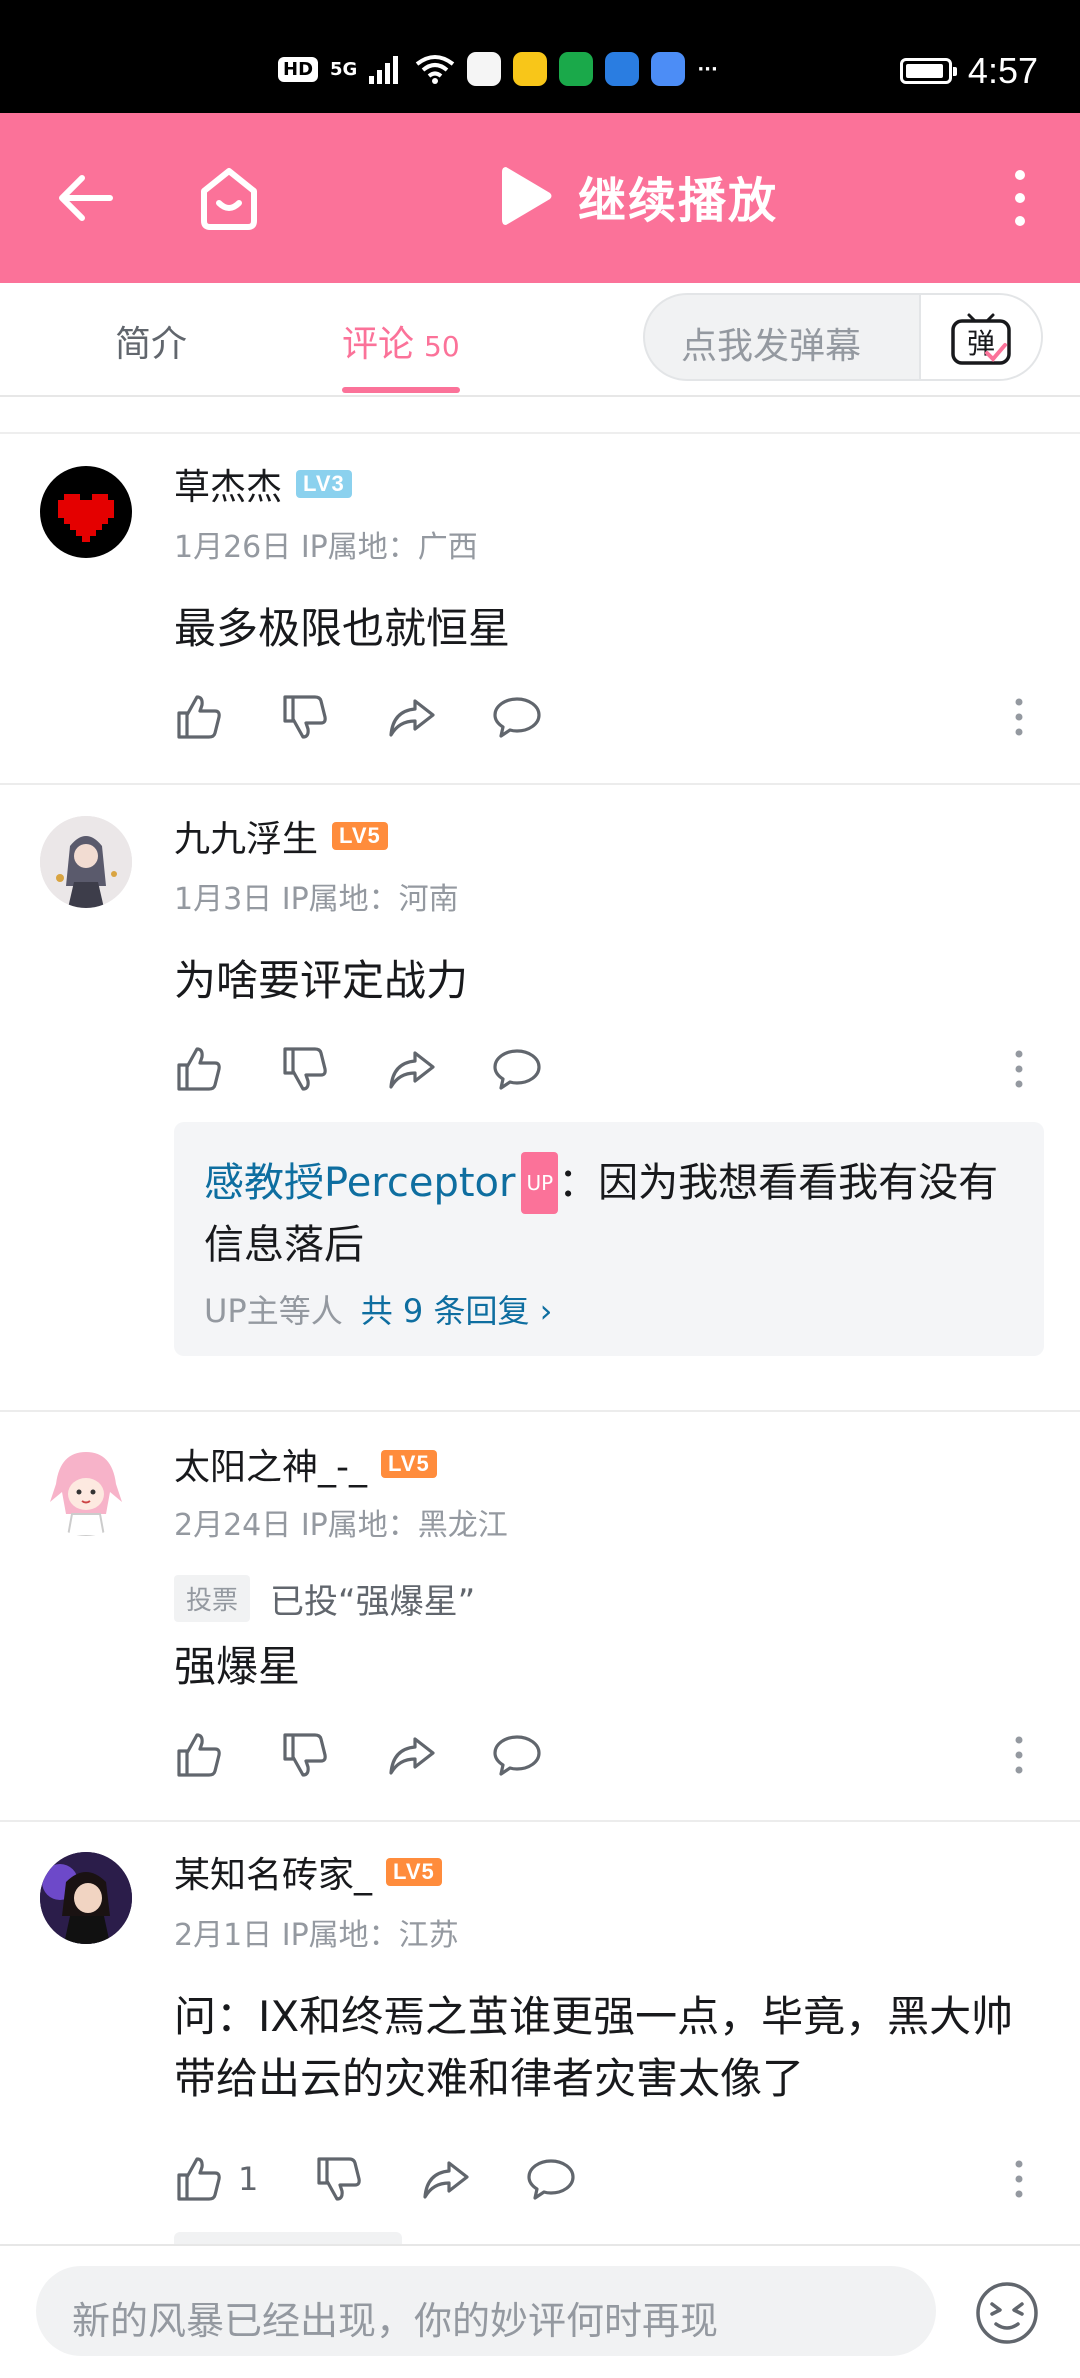 Image resolution: width=1080 pixels, height=2378 pixels. I want to click on back-arrow-icon, so click(85, 198).